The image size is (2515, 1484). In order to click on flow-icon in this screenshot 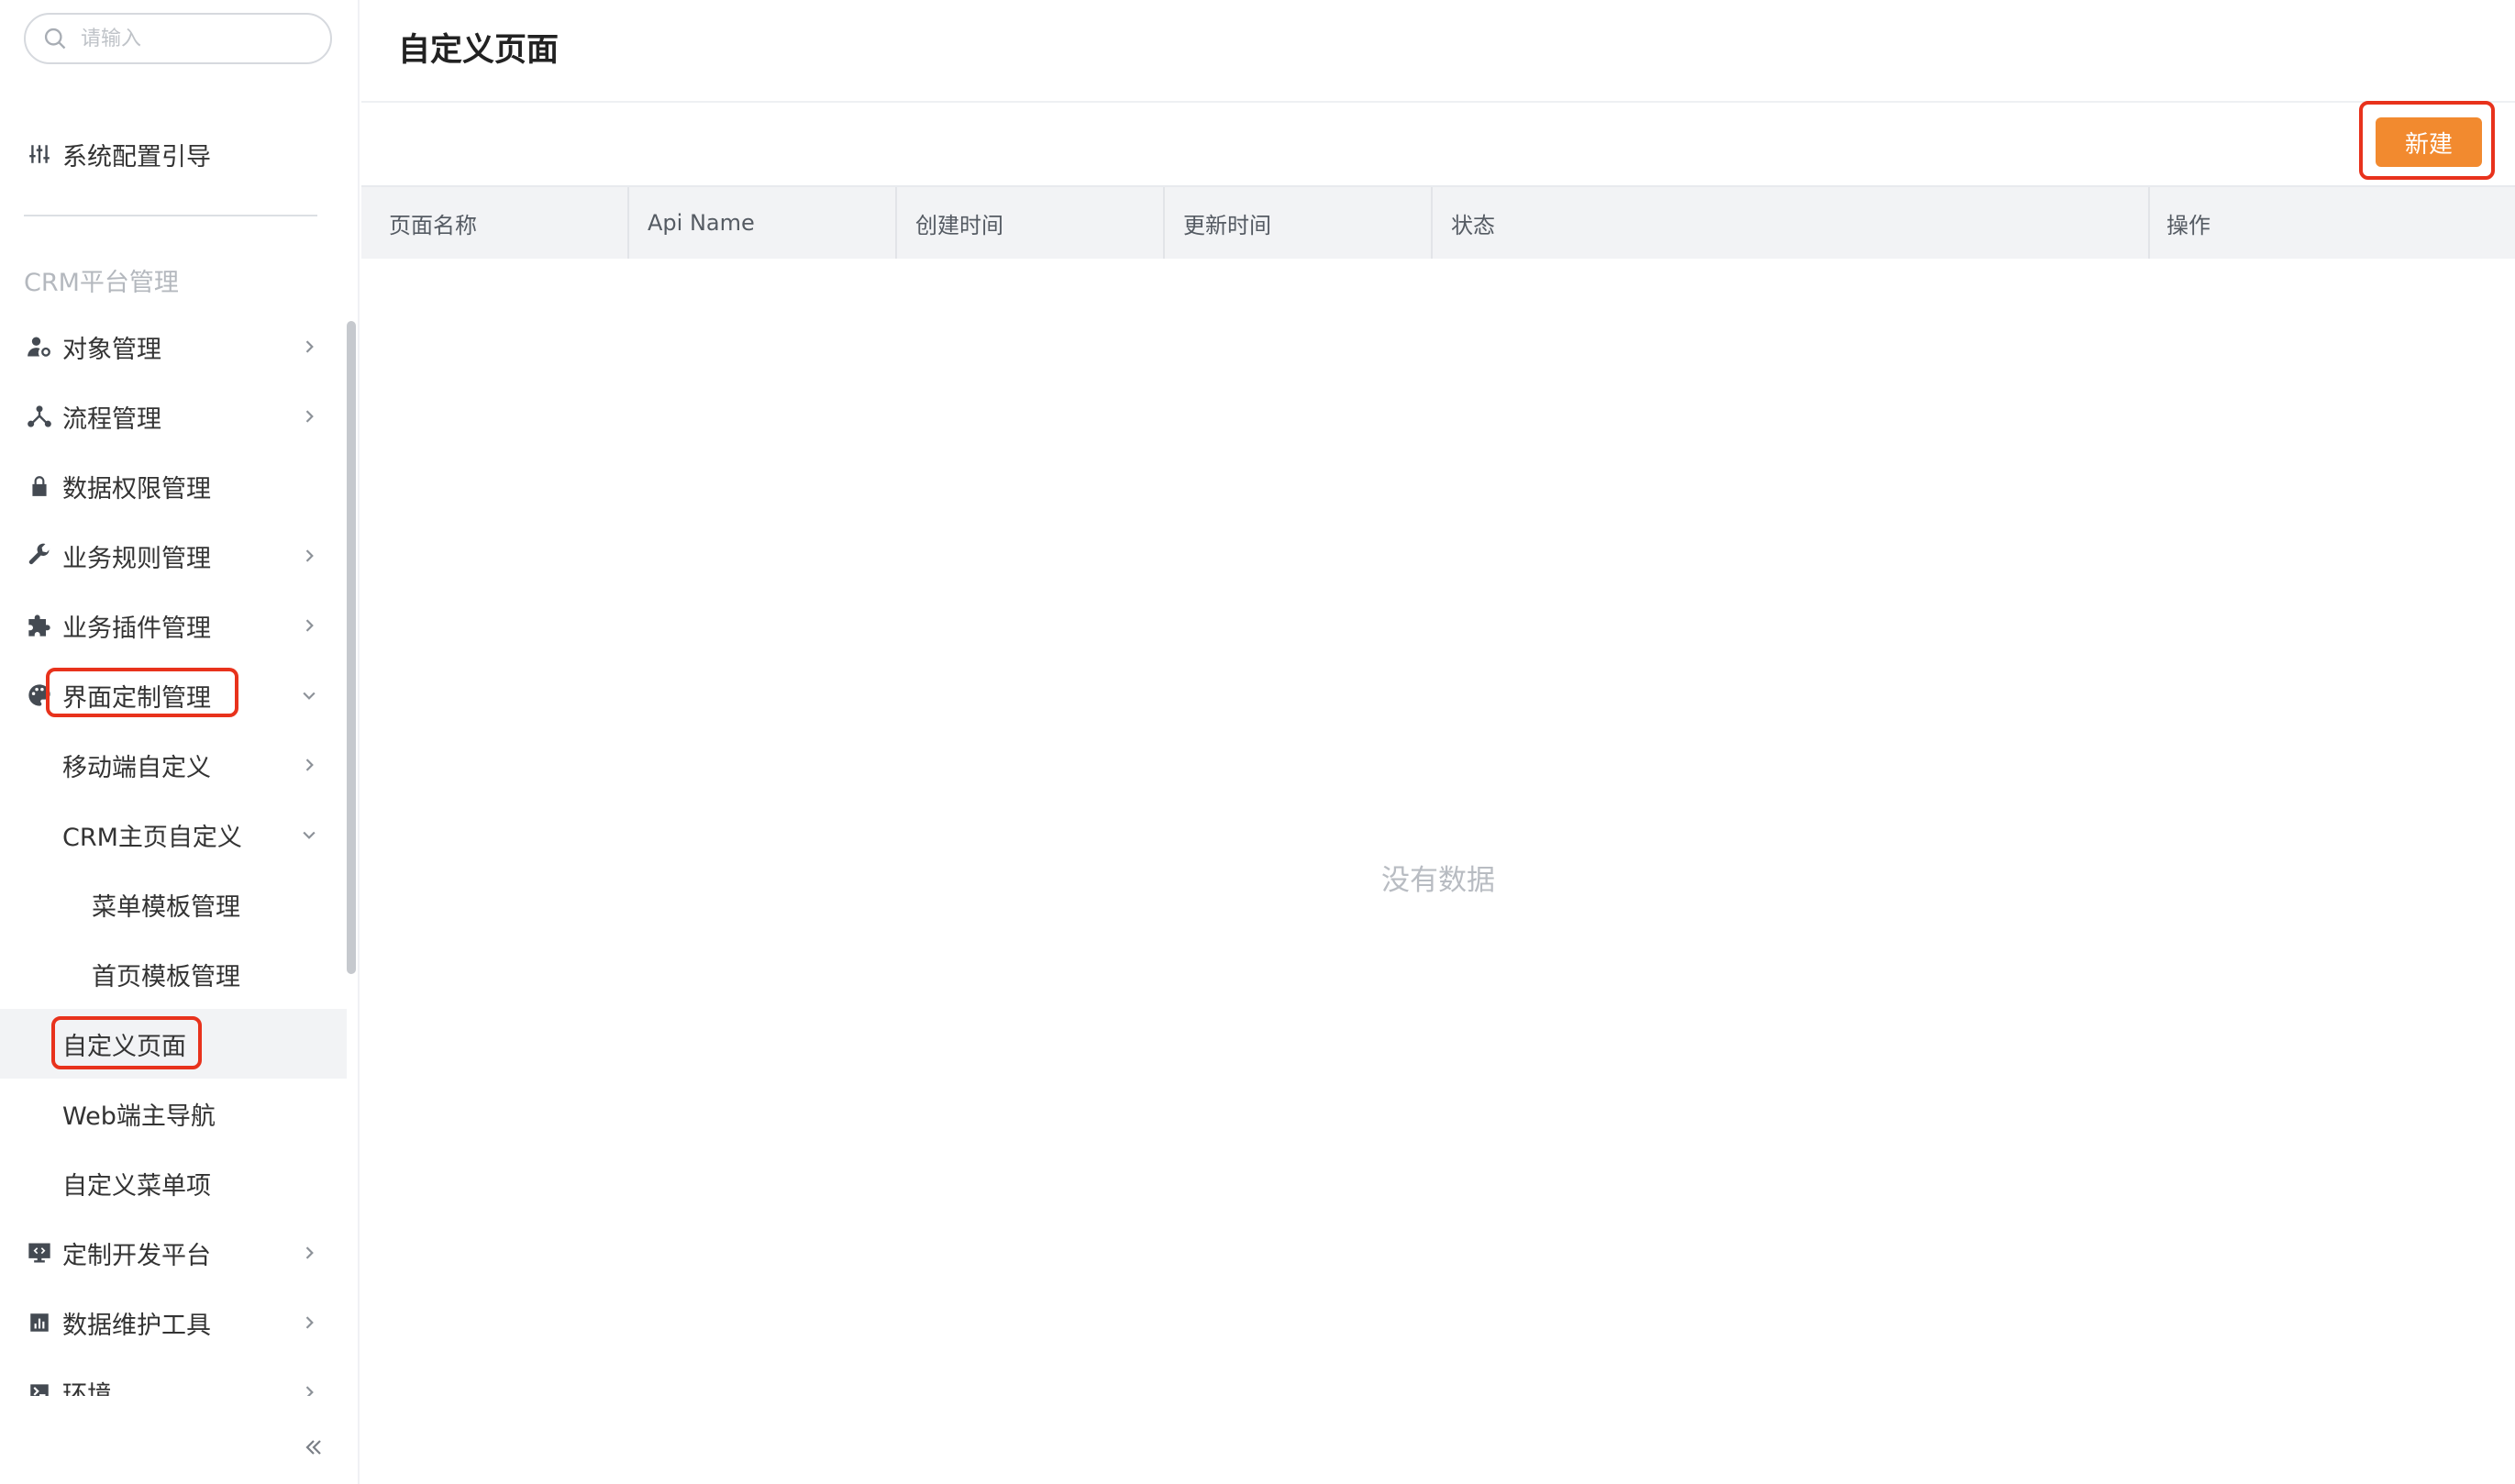, I will do `click(39, 416)`.